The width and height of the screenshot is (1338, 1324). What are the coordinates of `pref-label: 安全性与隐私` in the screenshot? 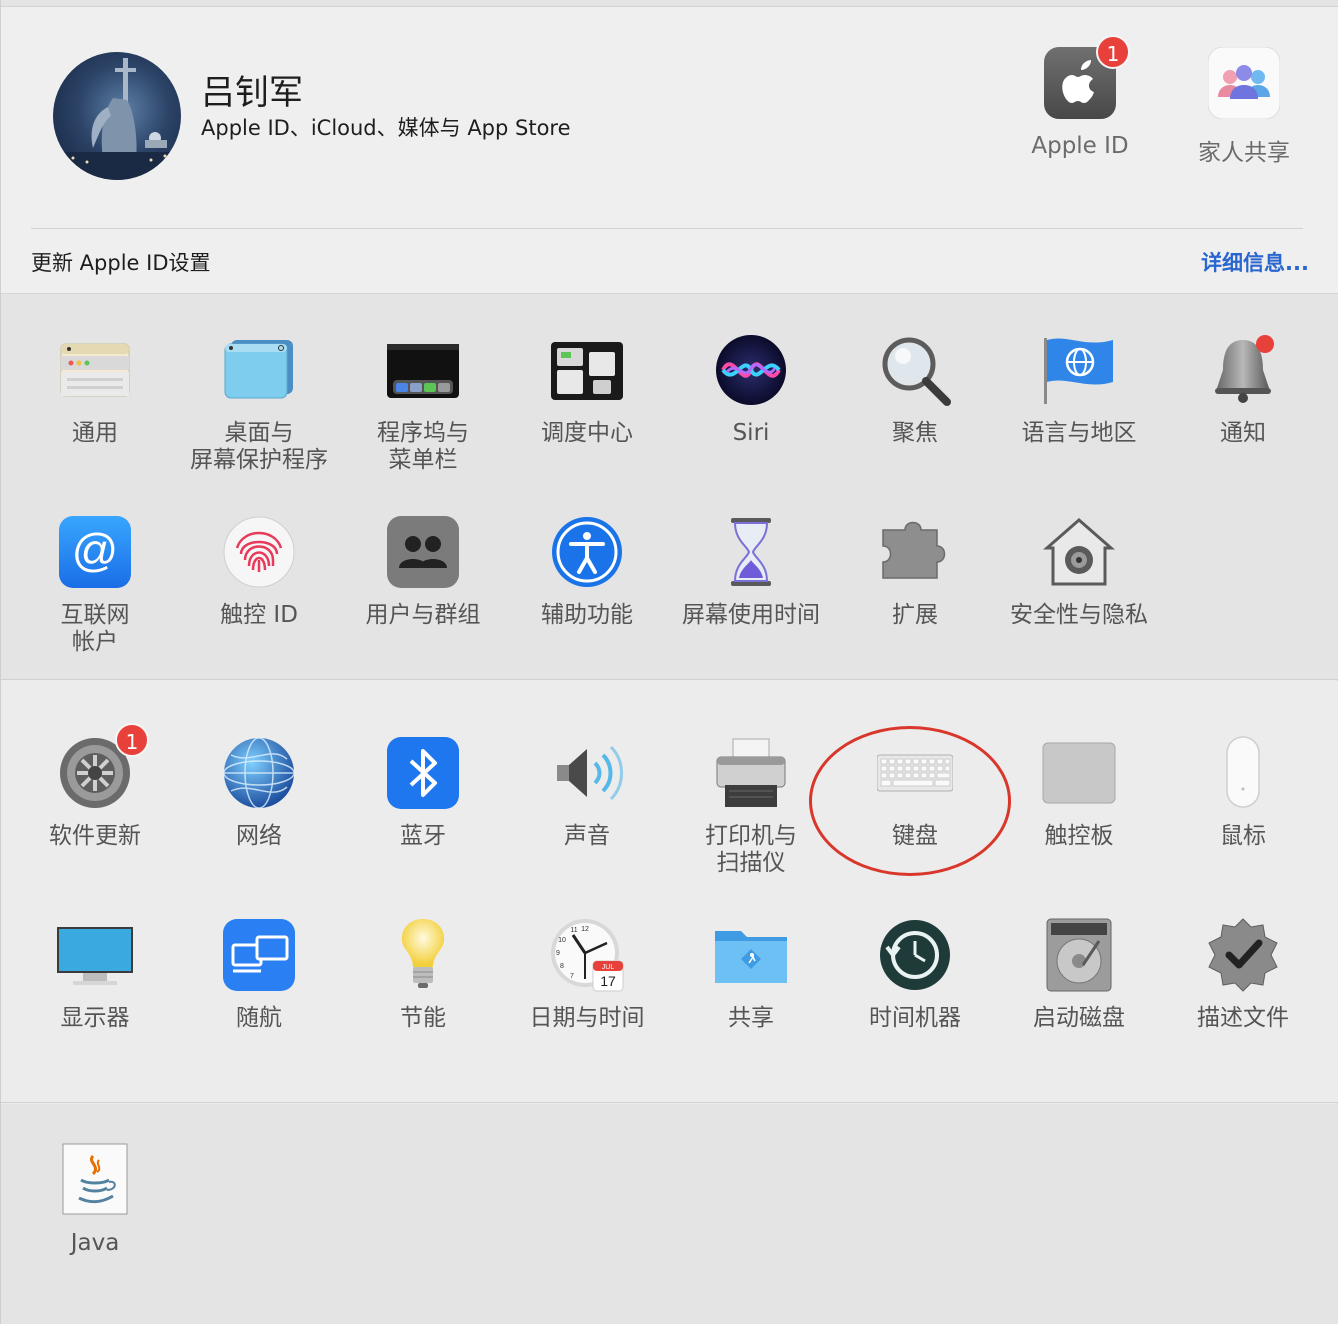 It's located at (1079, 615).